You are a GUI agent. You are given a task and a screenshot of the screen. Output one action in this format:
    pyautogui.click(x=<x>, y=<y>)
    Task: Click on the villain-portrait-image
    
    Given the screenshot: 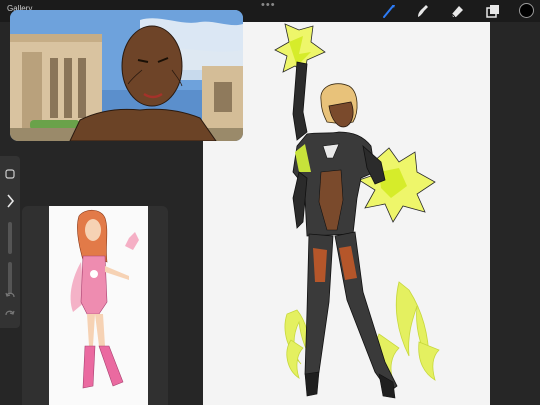 What is the action you would take?
    pyautogui.click(x=126, y=75)
    